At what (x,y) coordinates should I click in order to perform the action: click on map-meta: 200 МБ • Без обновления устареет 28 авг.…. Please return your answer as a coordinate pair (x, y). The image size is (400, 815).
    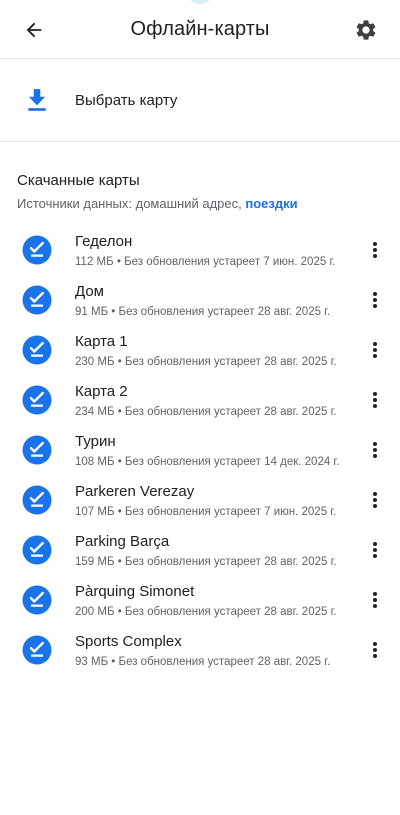
    Looking at the image, I should click on (206, 612).